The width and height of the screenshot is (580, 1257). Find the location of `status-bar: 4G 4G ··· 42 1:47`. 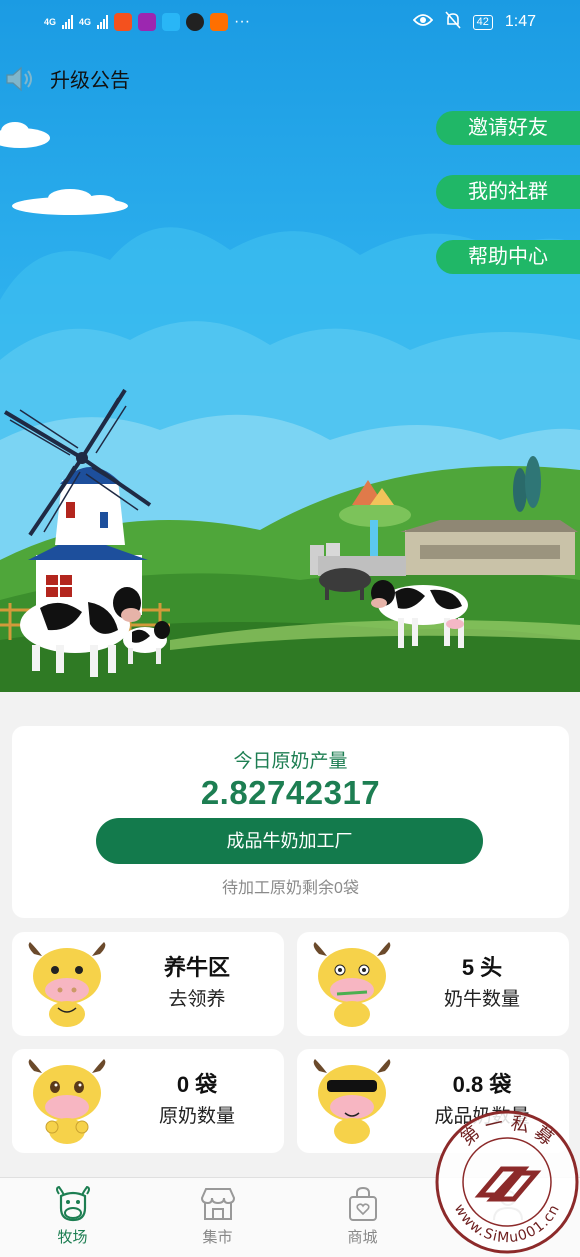

status-bar: 4G 4G ··· 42 1:47 is located at coordinates (290, 22).